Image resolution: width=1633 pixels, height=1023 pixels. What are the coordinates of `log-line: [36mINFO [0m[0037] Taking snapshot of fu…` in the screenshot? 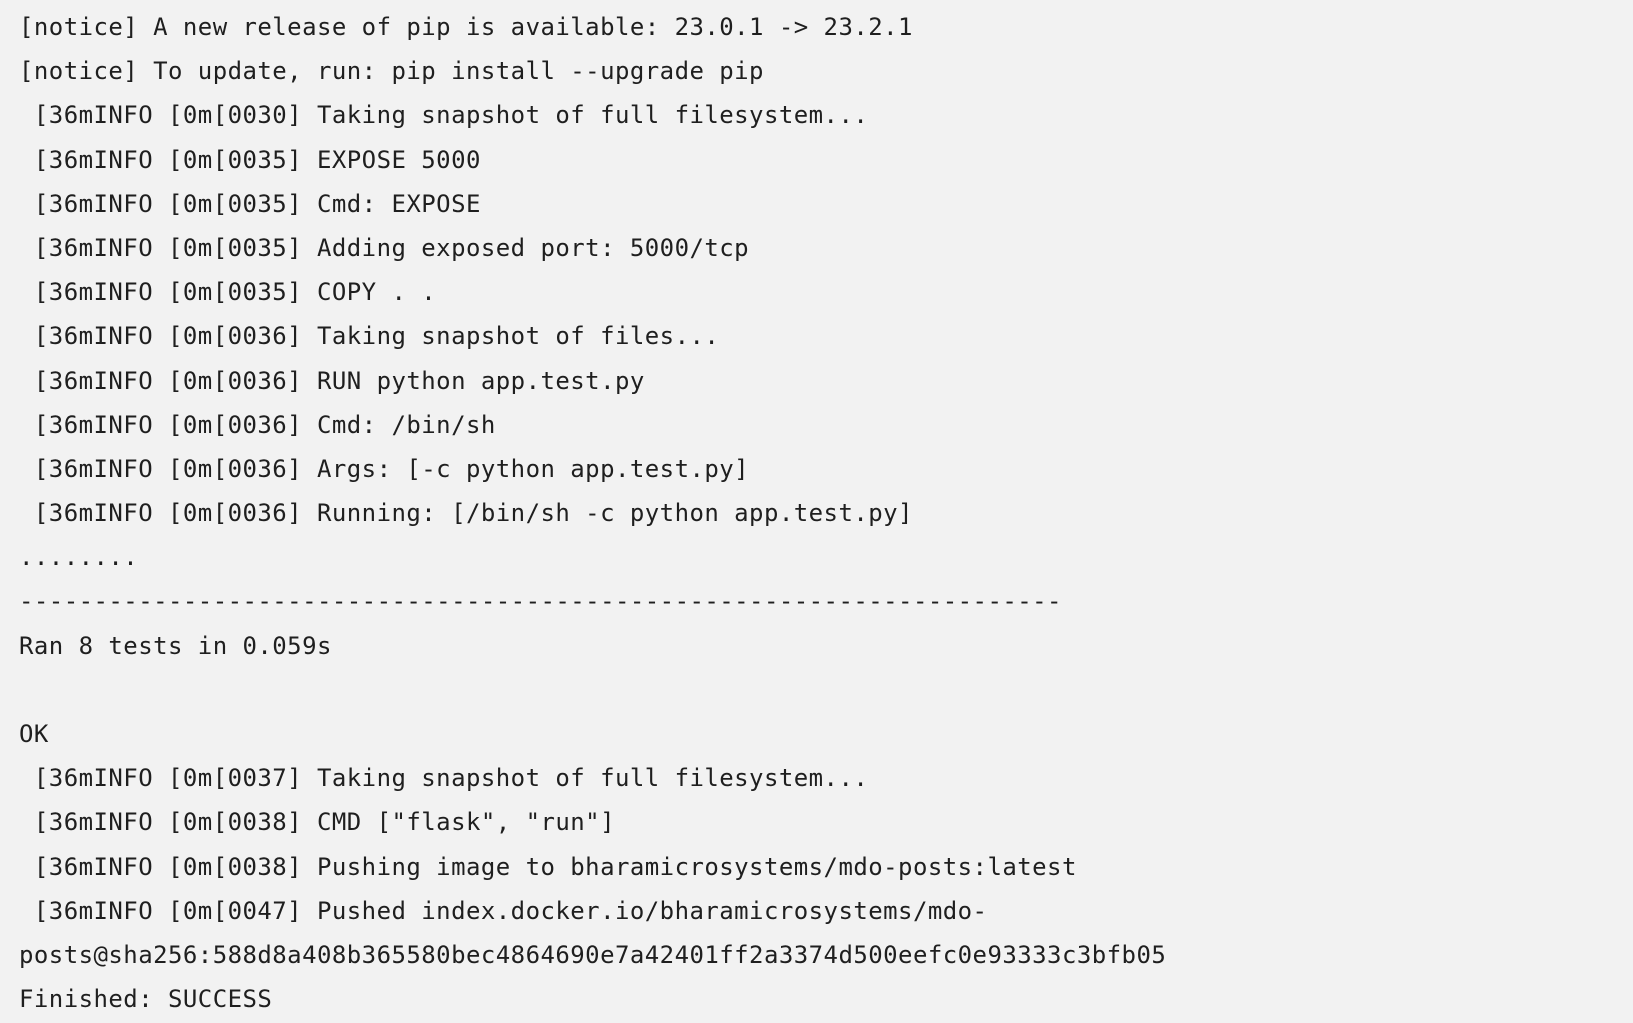 It's located at (444, 778).